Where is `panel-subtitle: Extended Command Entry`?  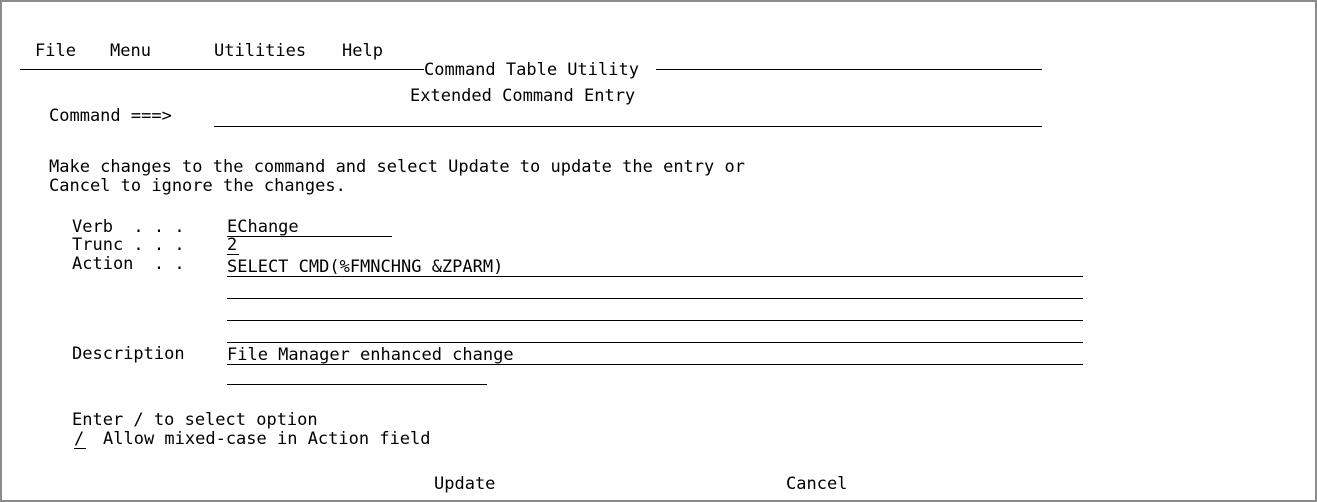 panel-subtitle: Extended Command Entry is located at coordinates (523, 96).